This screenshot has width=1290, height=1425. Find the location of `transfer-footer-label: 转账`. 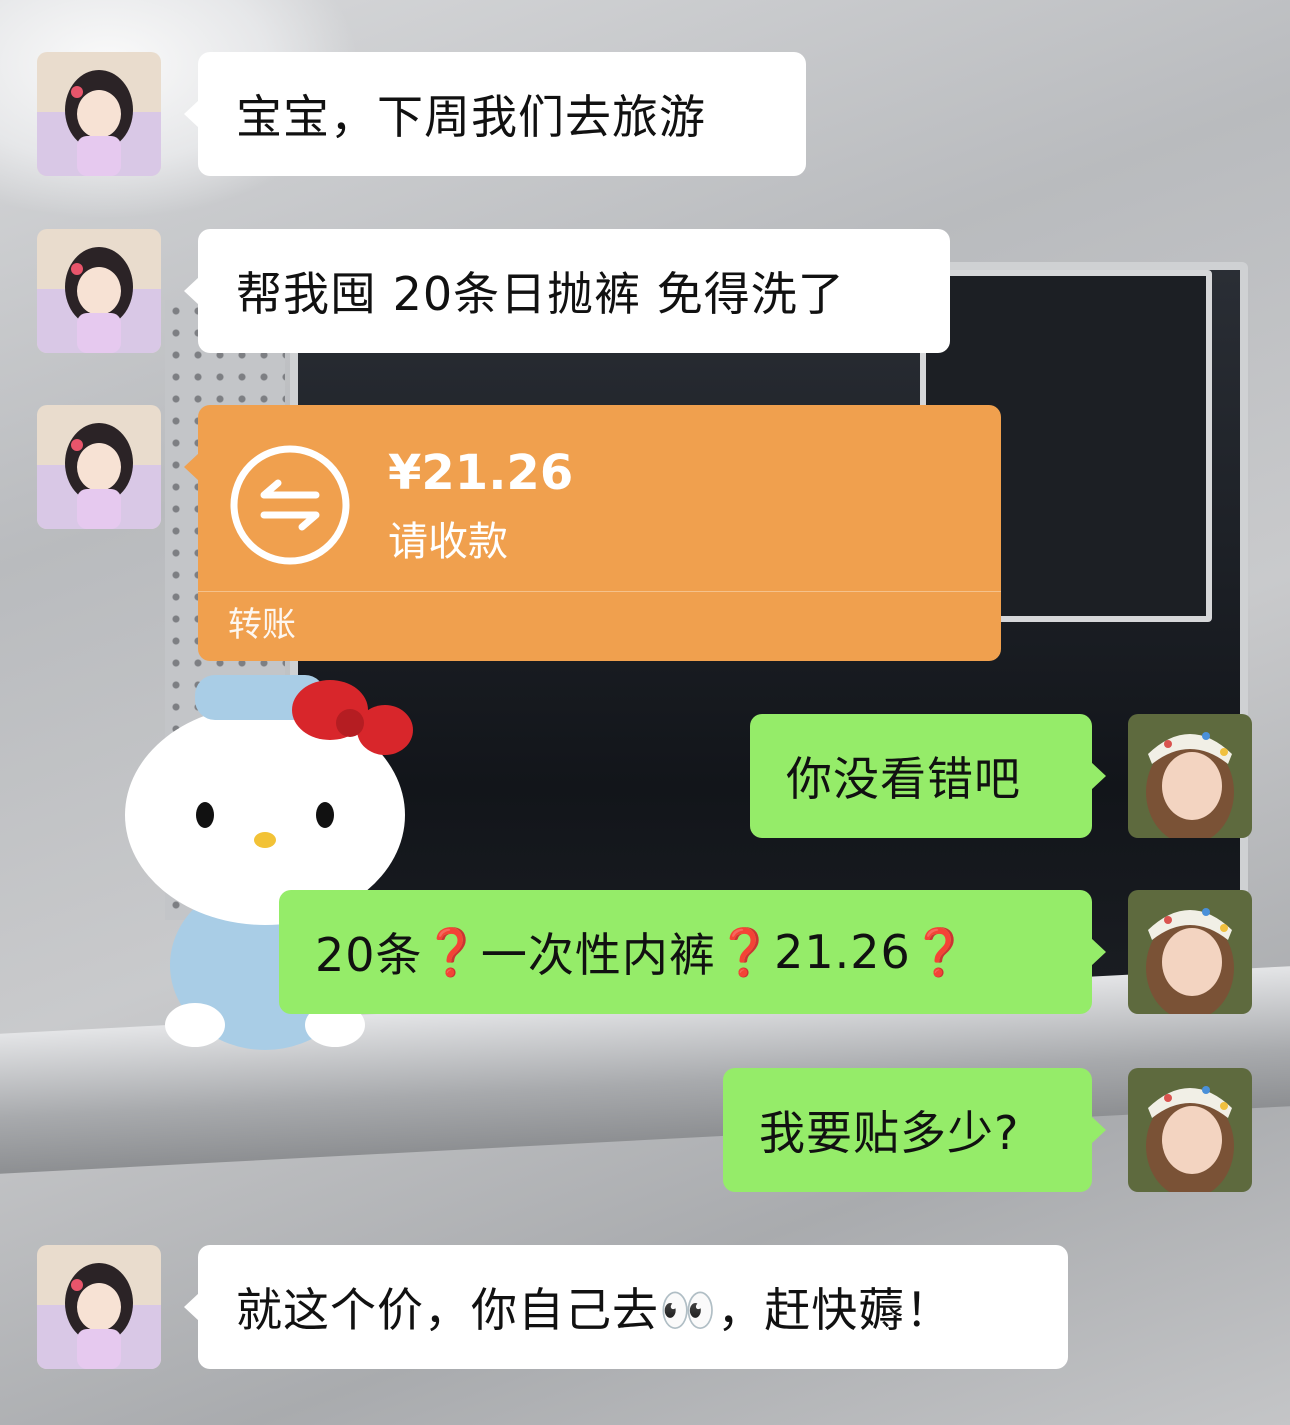

transfer-footer-label: 转账 is located at coordinates (262, 625).